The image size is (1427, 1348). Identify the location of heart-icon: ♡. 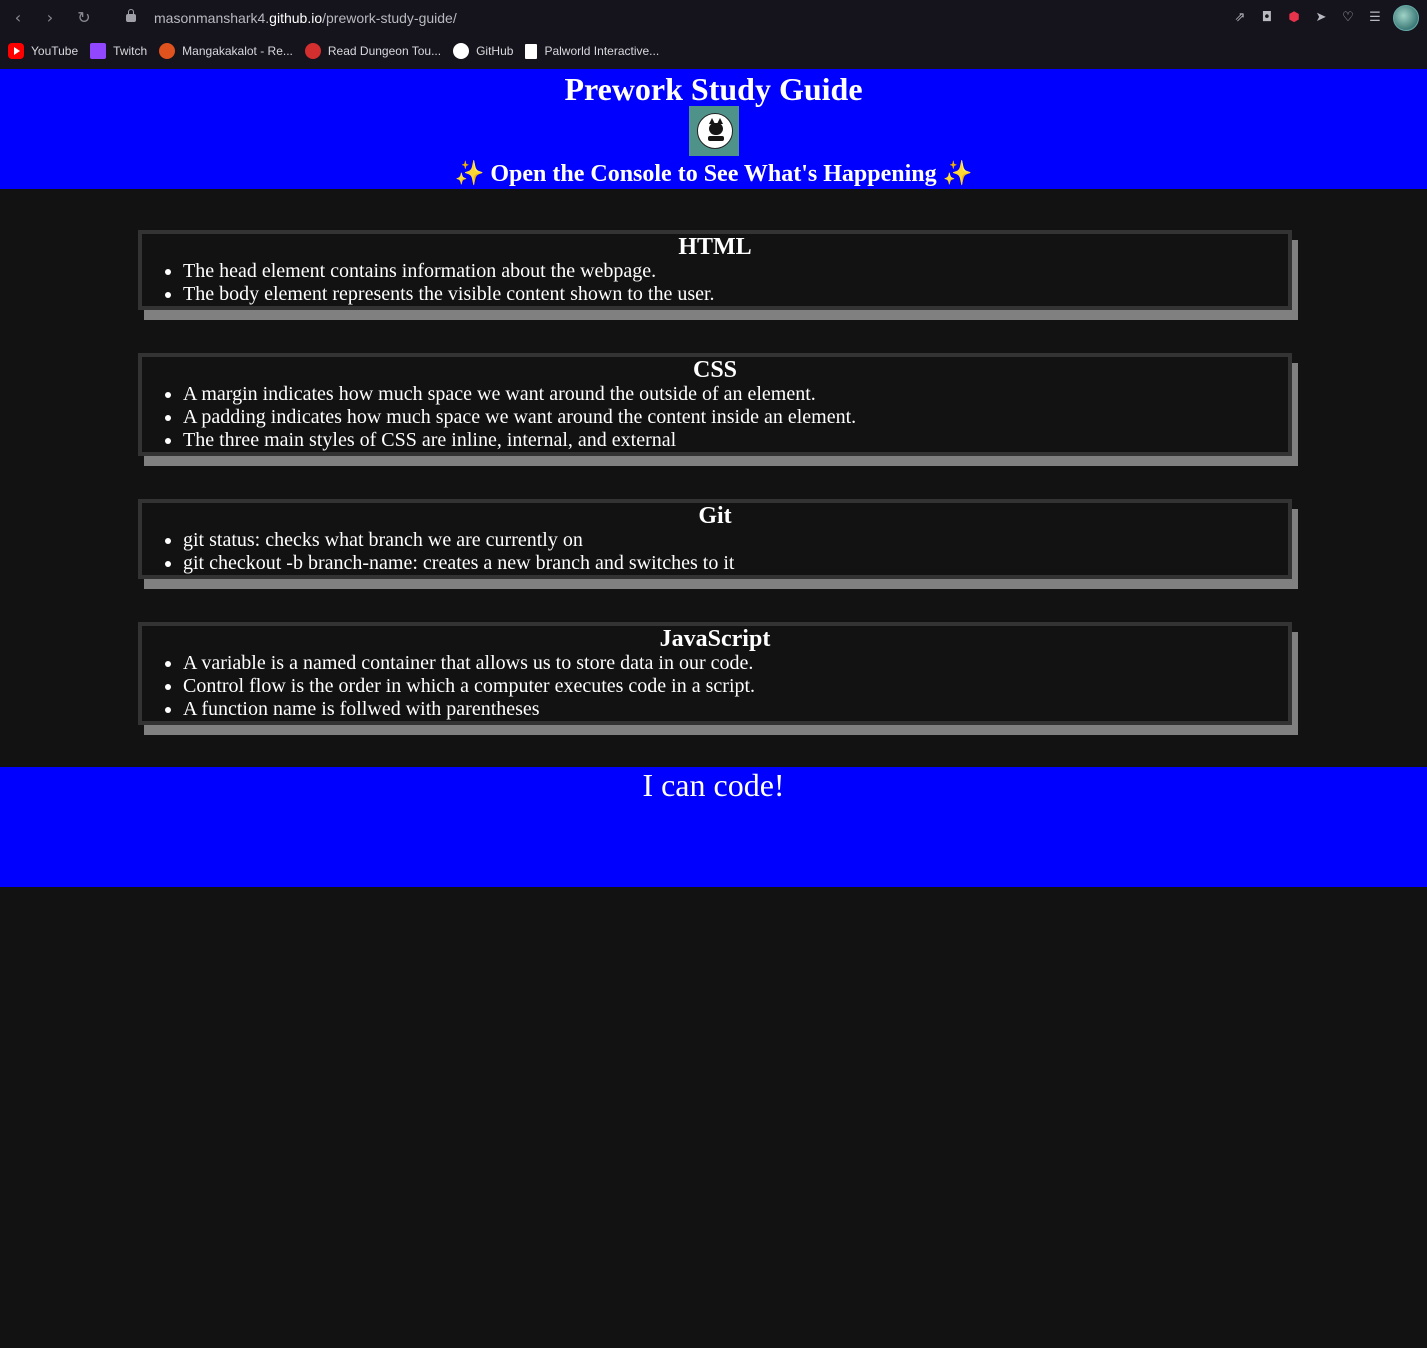
(1348, 18).